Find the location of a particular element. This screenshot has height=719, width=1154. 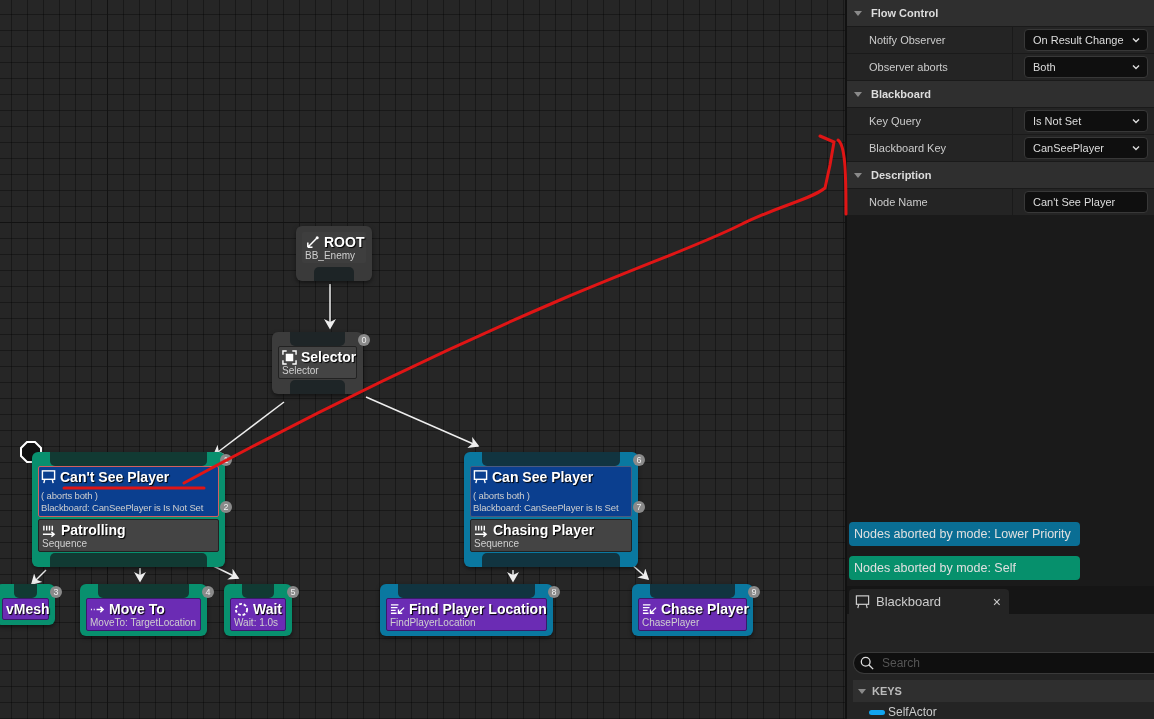

node-subtitle: Wait: 1.0s is located at coordinates (256, 622).